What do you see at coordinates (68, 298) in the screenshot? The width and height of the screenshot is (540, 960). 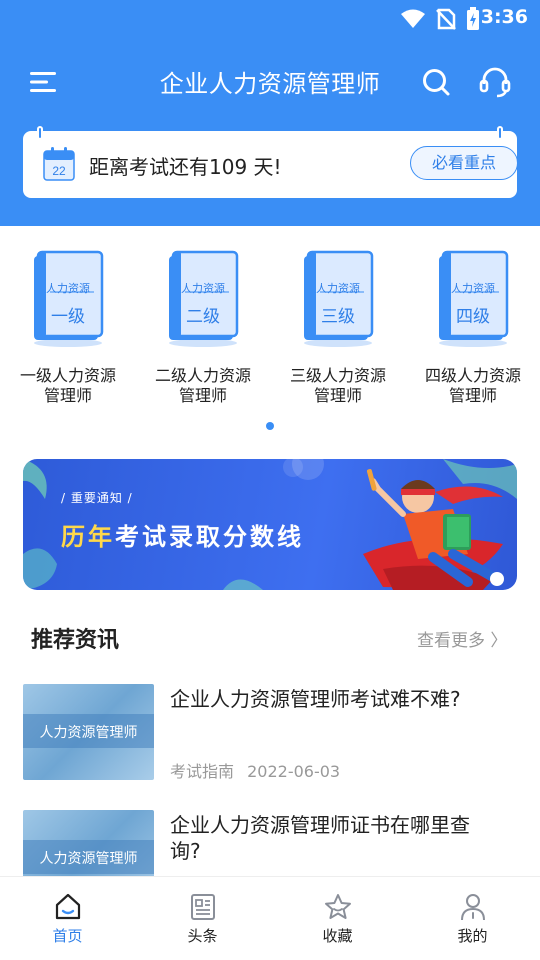 I see `book-icon: 人力资源 一级` at bounding box center [68, 298].